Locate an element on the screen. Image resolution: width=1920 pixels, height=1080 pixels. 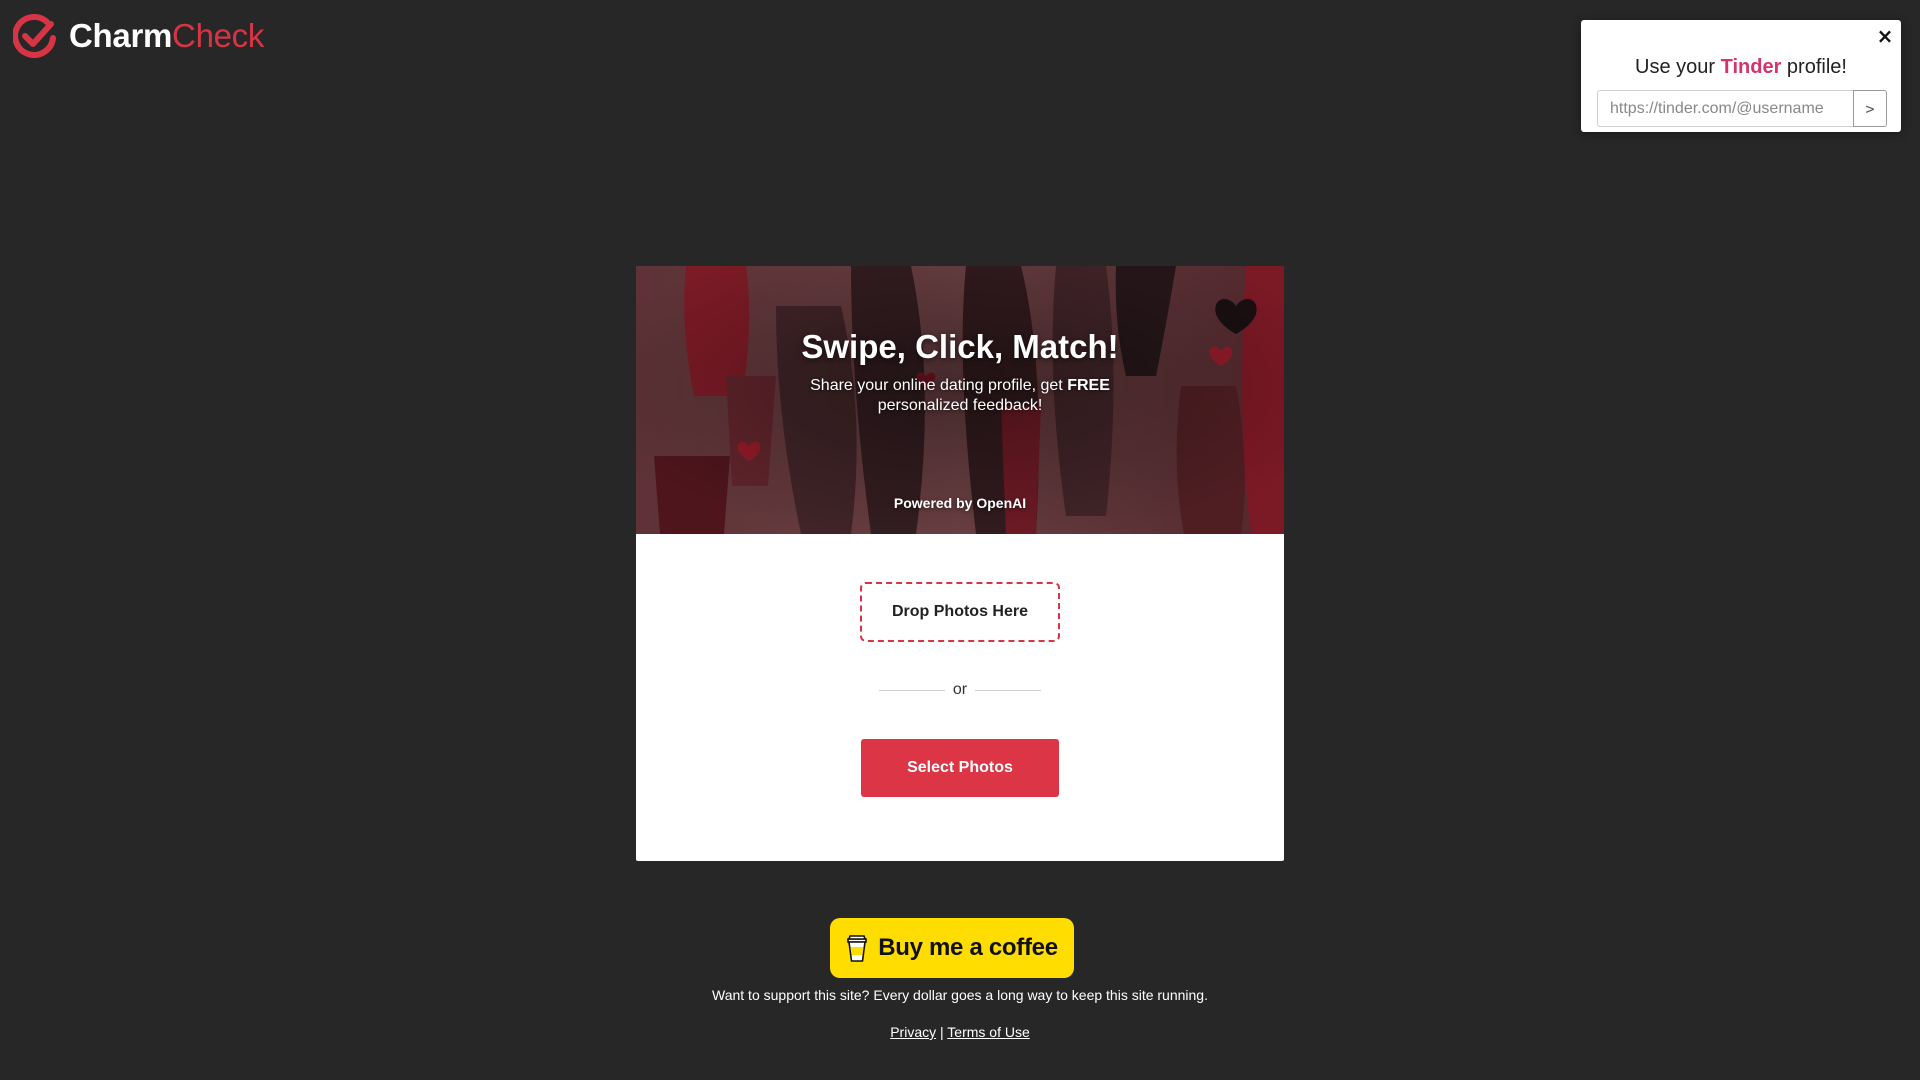
powered-by-label: Powered by OpenAI is located at coordinates (960, 503).